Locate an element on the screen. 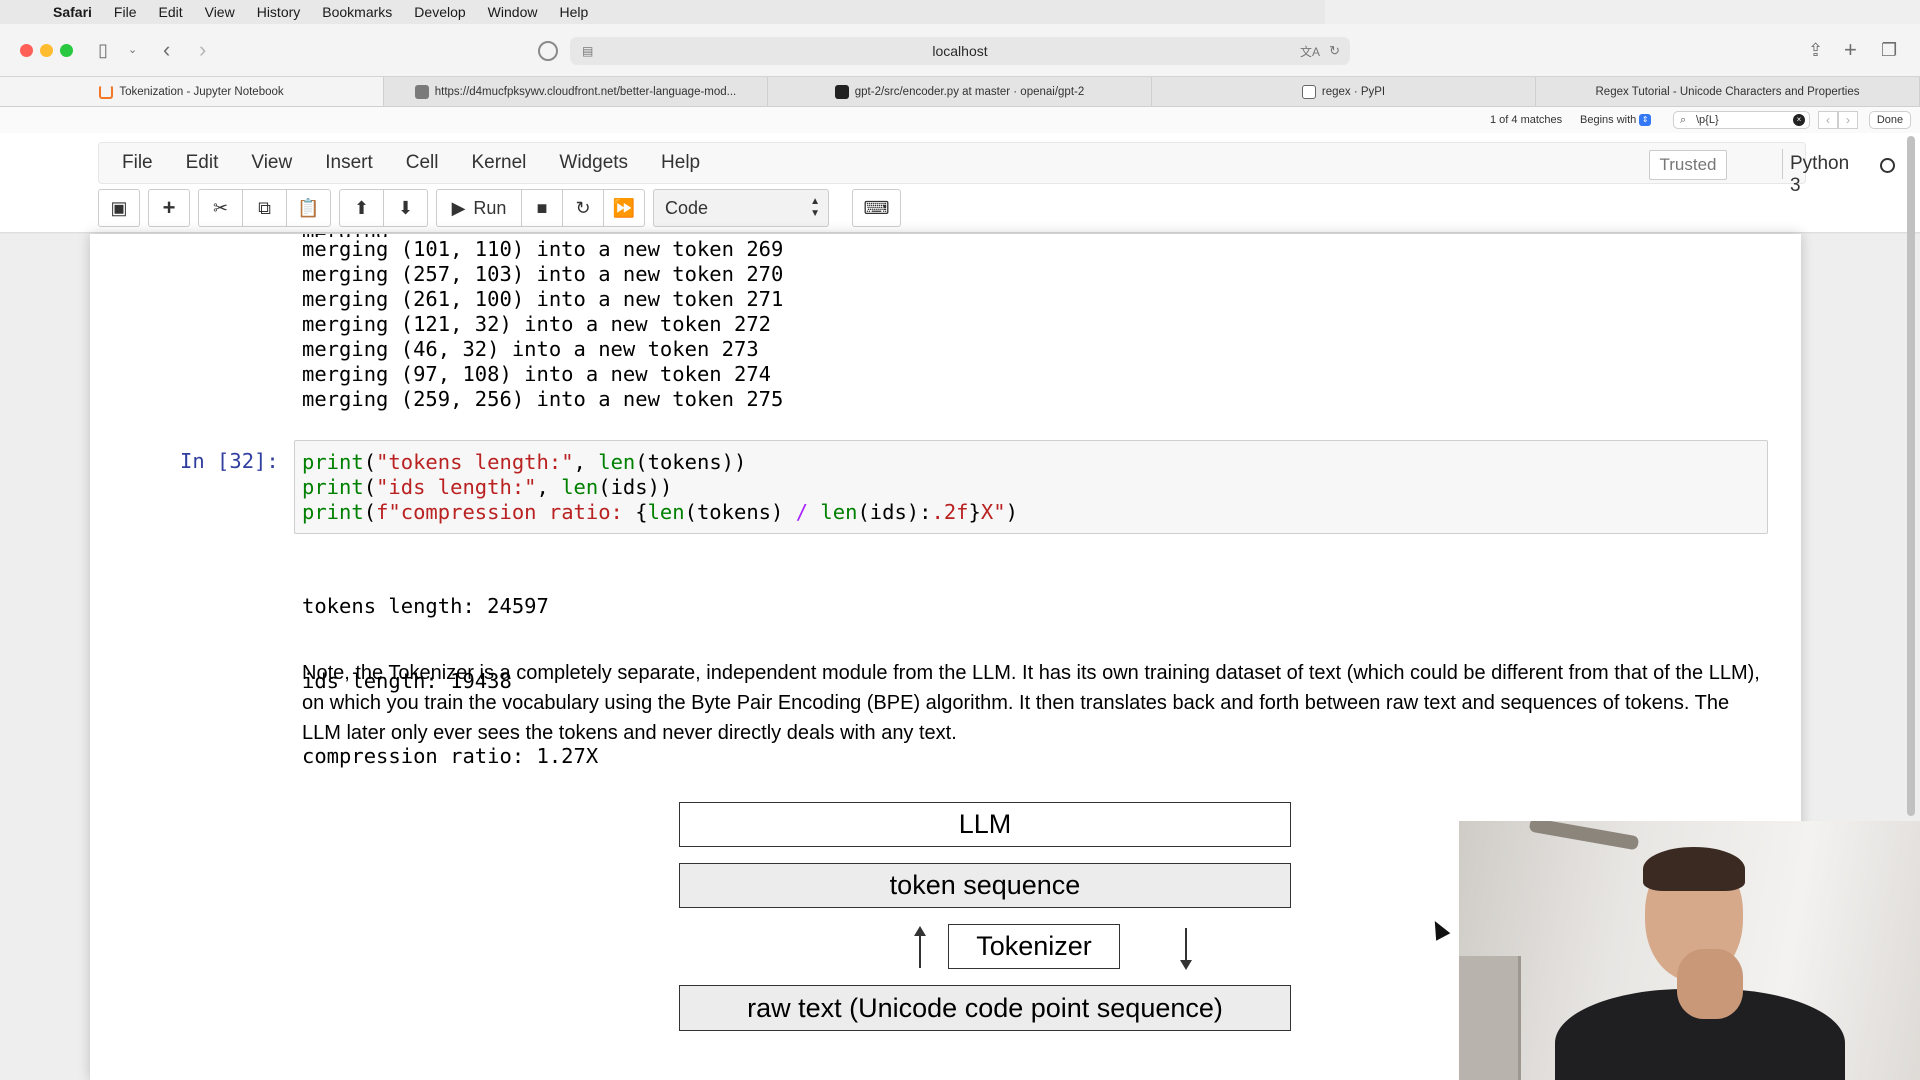 The image size is (1920, 1080). jupyter-menu-widgets: Widgets is located at coordinates (593, 163).